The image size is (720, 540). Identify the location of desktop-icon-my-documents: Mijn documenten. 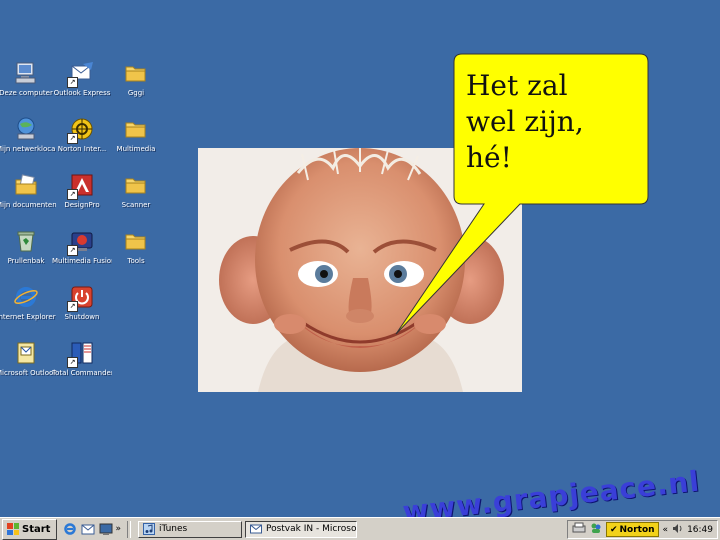
(28, 191).